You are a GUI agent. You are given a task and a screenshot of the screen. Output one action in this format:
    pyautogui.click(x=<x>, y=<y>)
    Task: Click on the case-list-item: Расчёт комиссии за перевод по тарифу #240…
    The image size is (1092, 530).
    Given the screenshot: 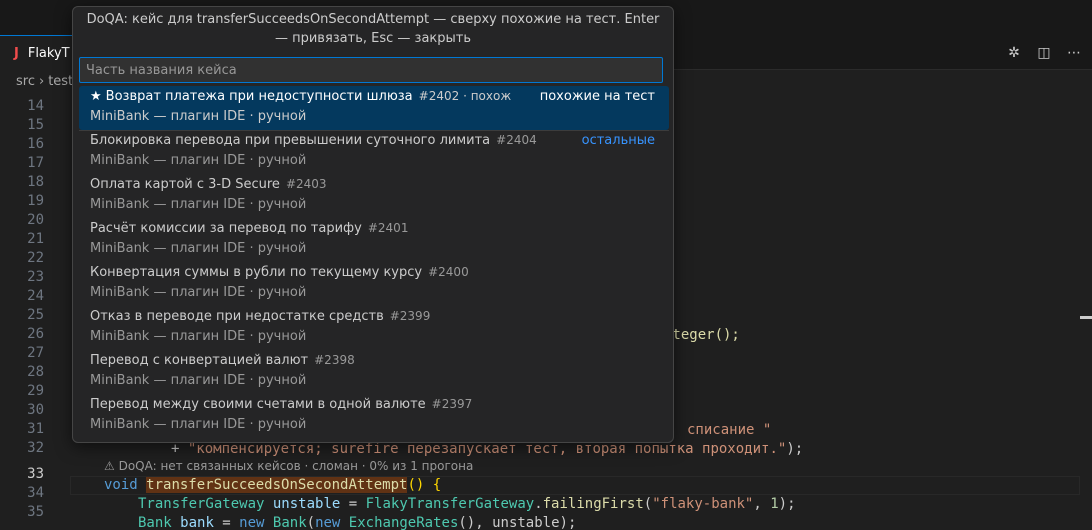 What is the action you would take?
    pyautogui.click(x=374, y=240)
    